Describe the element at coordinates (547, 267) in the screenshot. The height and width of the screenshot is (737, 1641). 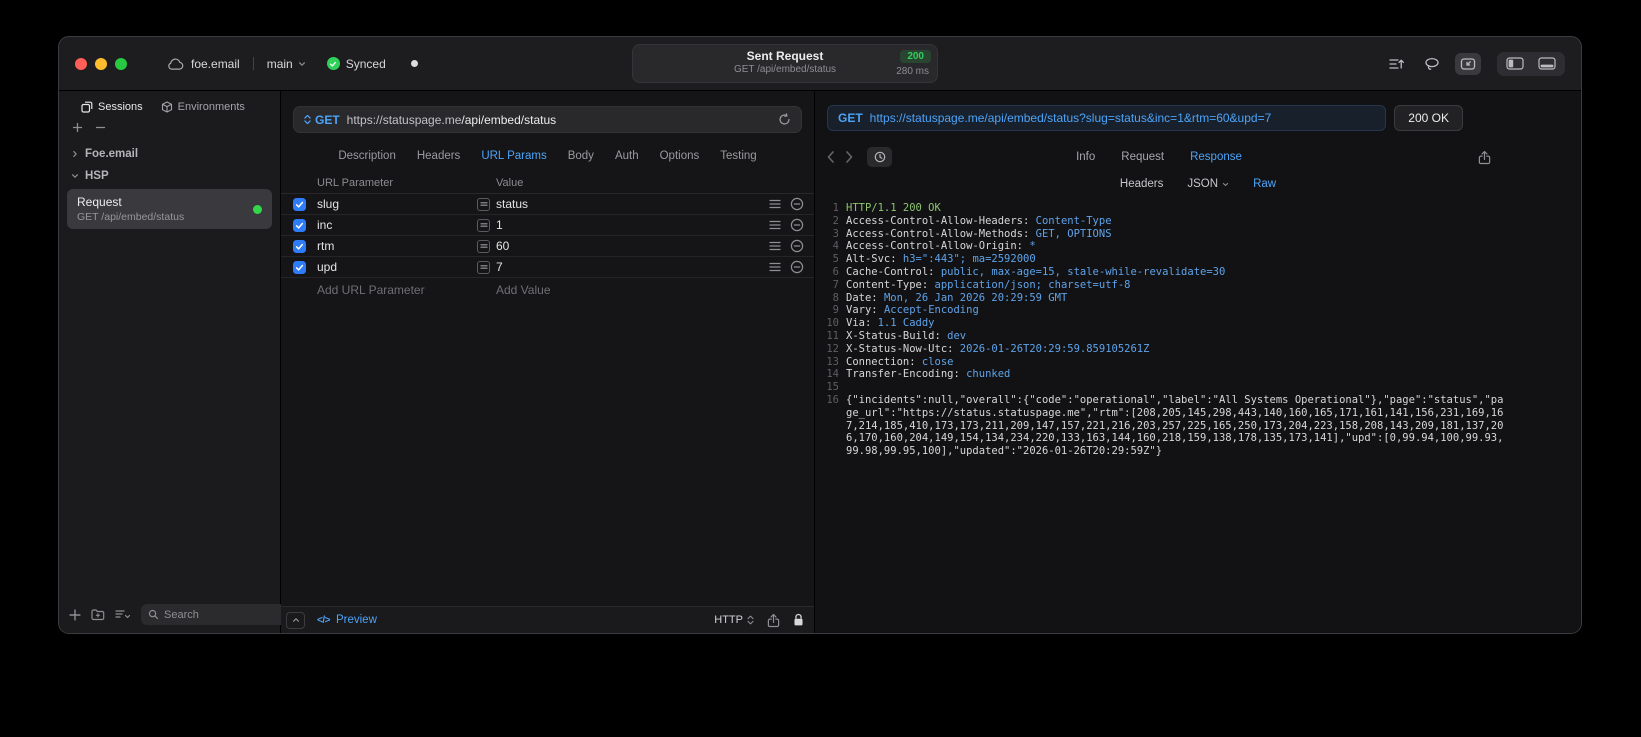
I see `param-row: upd 7` at that location.